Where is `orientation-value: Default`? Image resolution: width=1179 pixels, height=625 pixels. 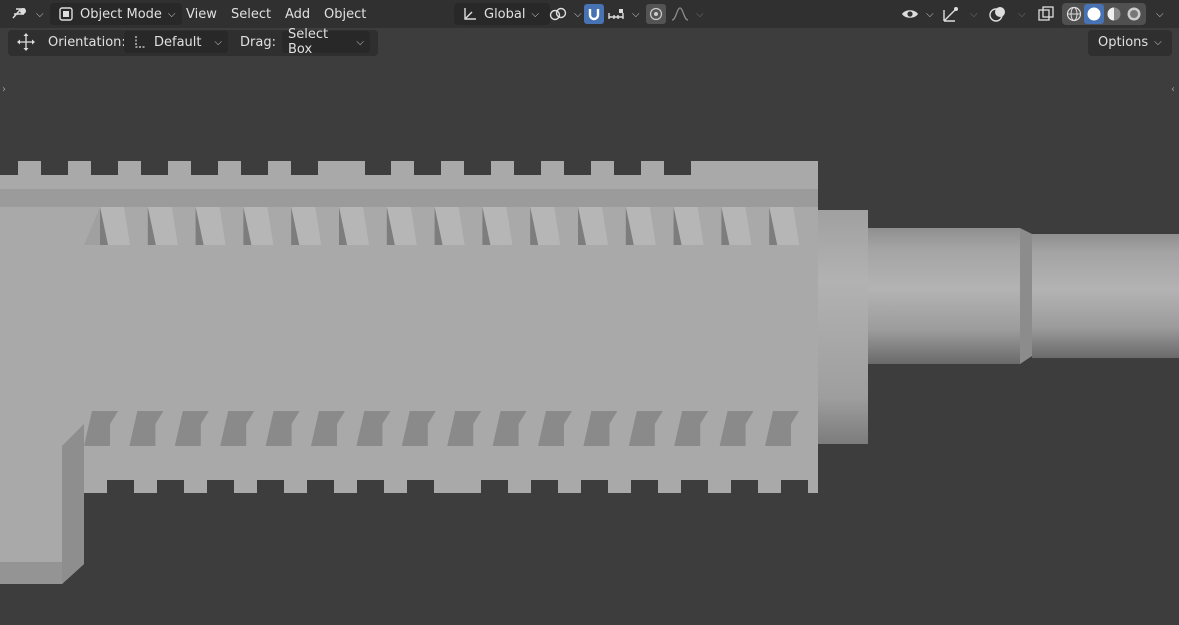 orientation-value: Default is located at coordinates (178, 42).